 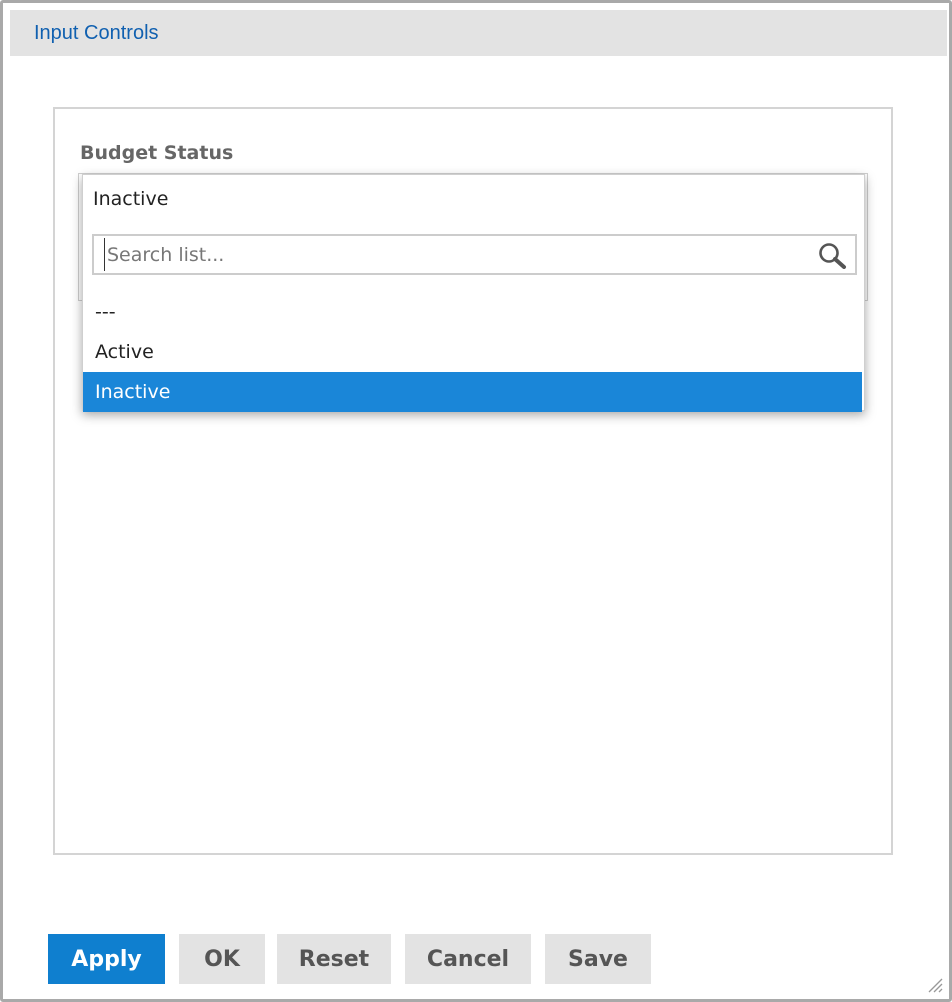 What do you see at coordinates (96, 33) in the screenshot?
I see `dialog-title: Input Controls` at bounding box center [96, 33].